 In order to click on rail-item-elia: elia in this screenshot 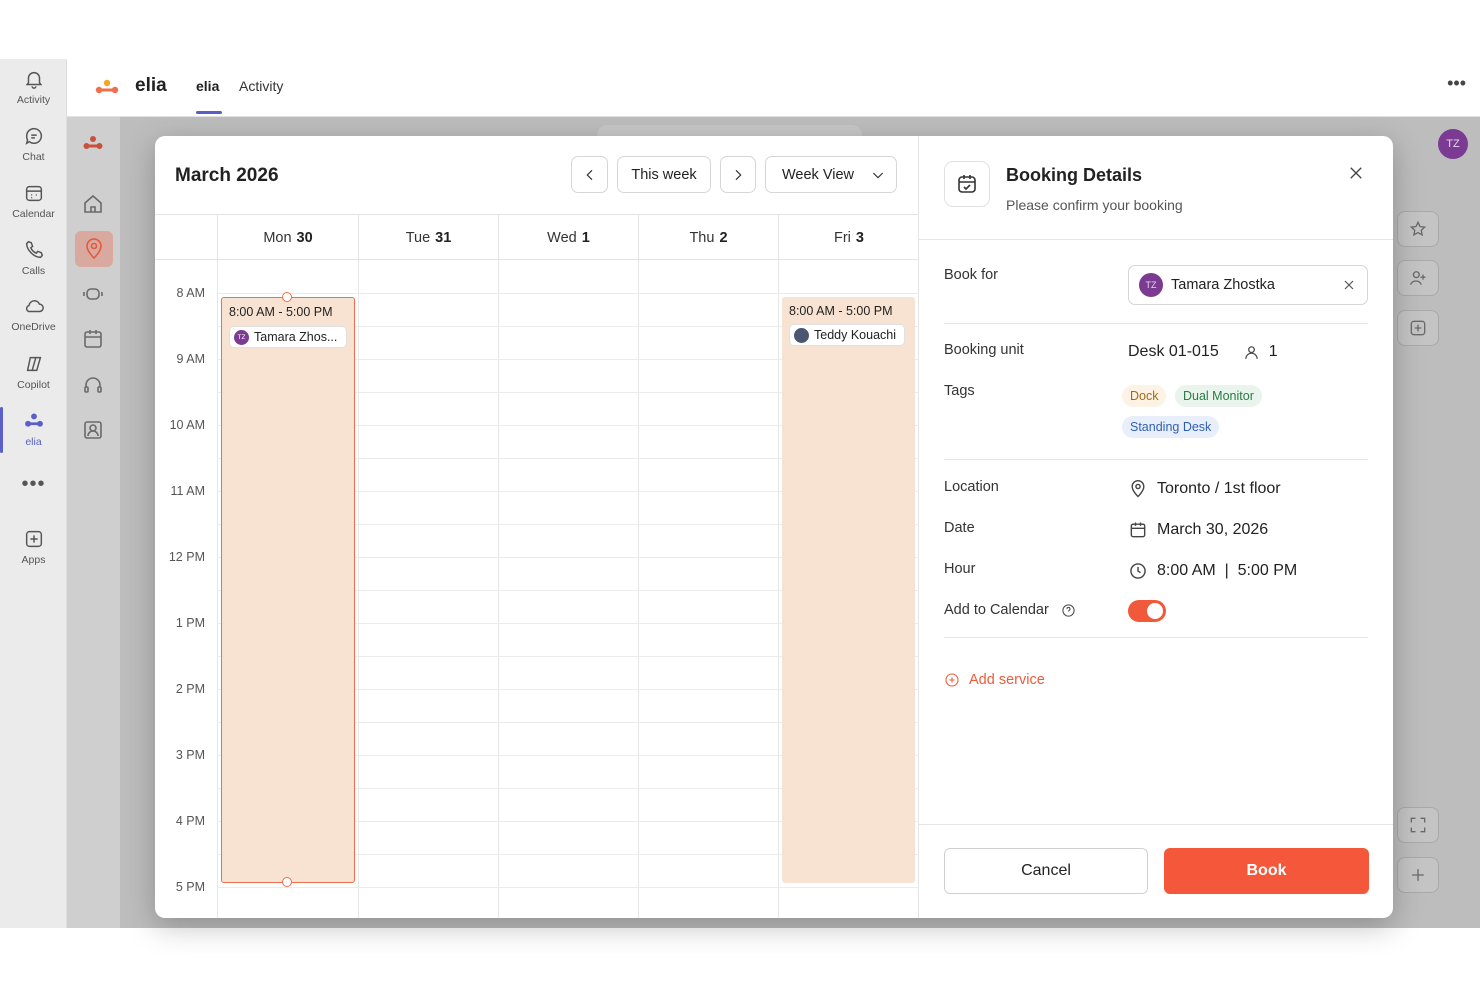, I will do `click(33, 429)`.